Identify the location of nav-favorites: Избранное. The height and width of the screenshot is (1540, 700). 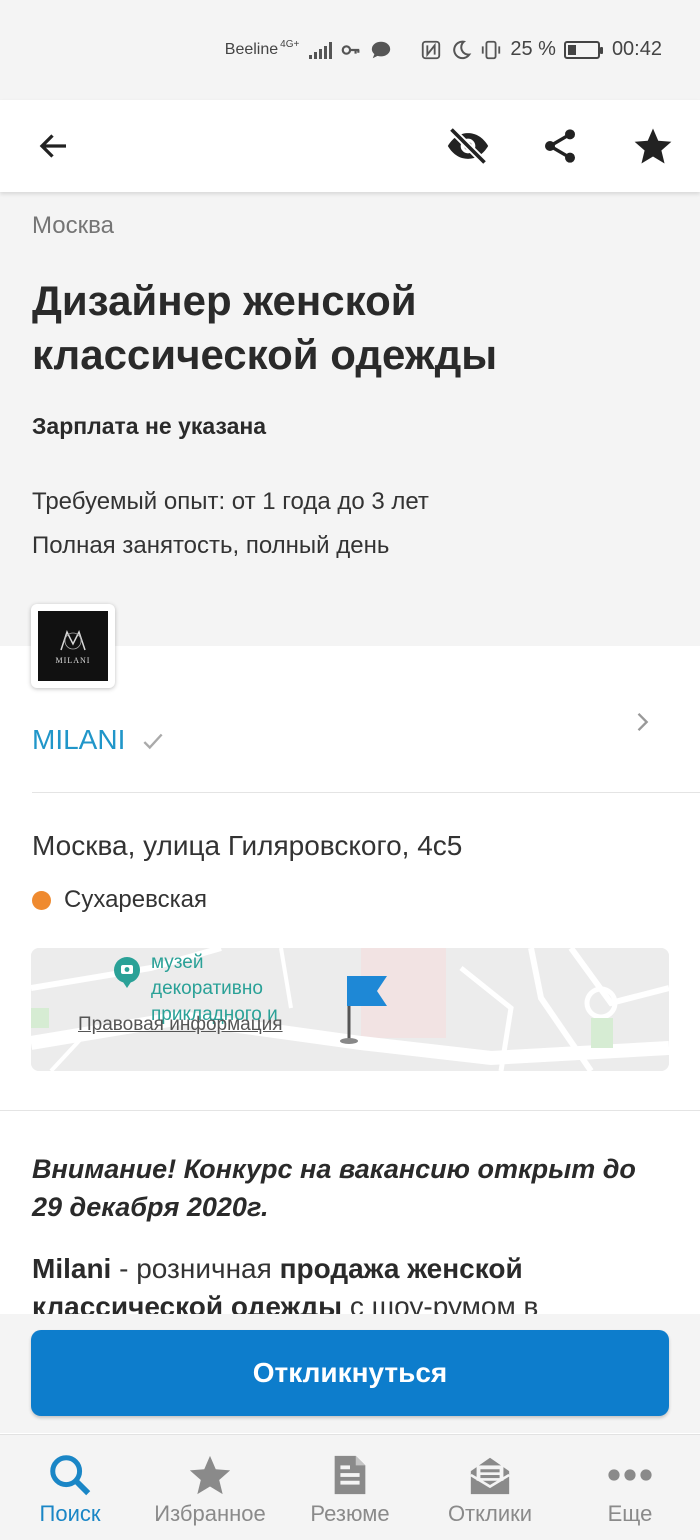
(210, 1487).